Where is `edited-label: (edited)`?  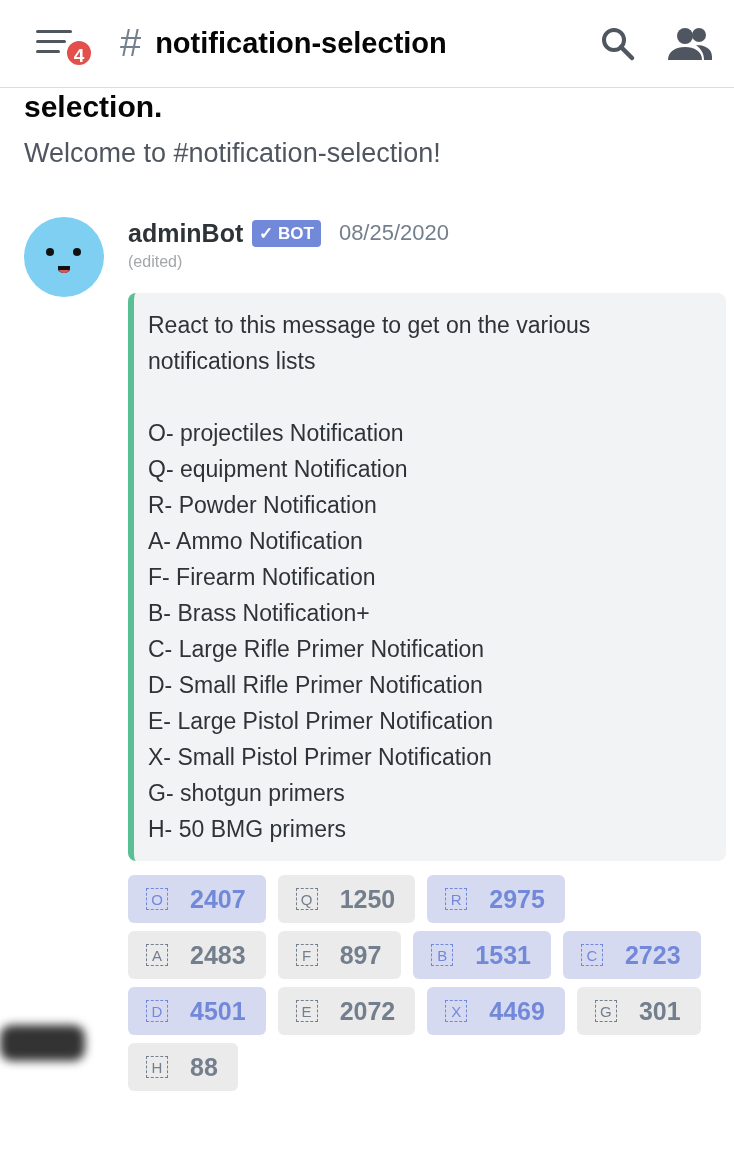
edited-label: (edited) is located at coordinates (156, 262).